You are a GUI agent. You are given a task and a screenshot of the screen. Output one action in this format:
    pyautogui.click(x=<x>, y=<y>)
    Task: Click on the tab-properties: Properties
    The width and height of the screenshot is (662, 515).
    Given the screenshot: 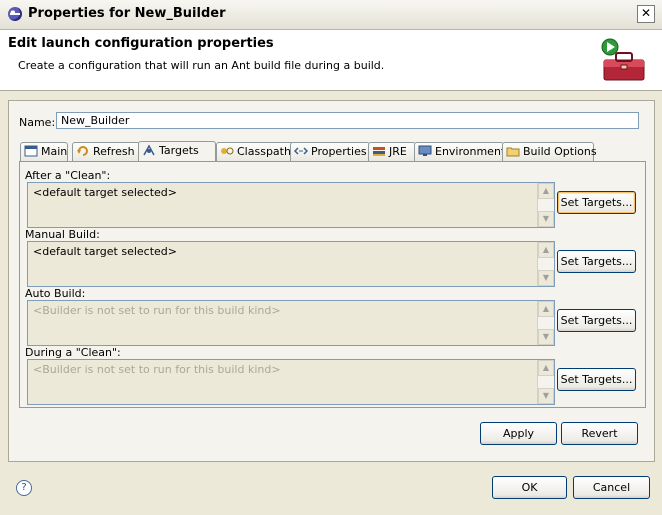 What is the action you would take?
    pyautogui.click(x=330, y=151)
    